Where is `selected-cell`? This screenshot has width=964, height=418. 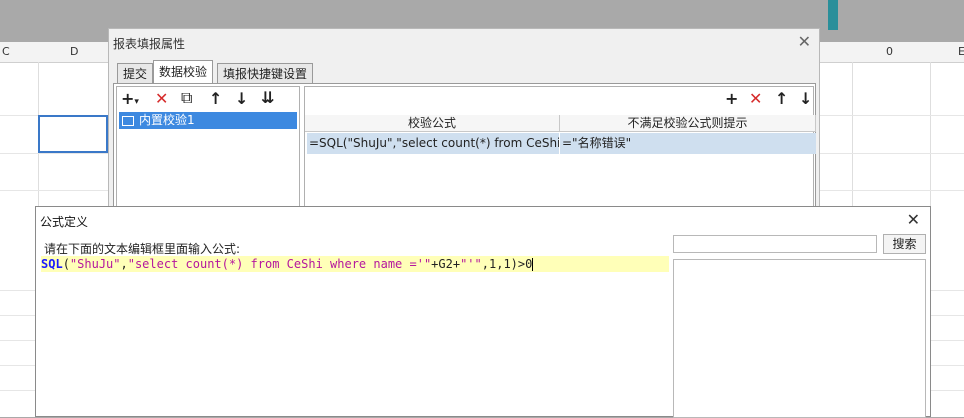
selected-cell is located at coordinates (73, 134).